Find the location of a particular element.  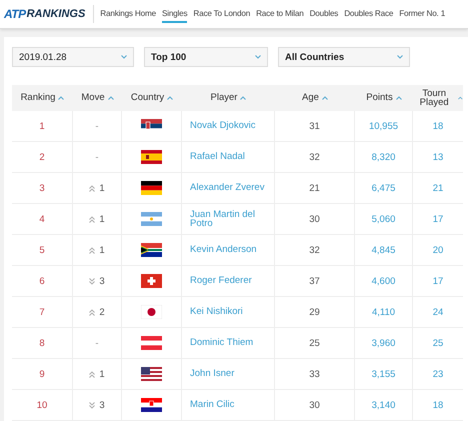

played-cell: 21 is located at coordinates (438, 188).